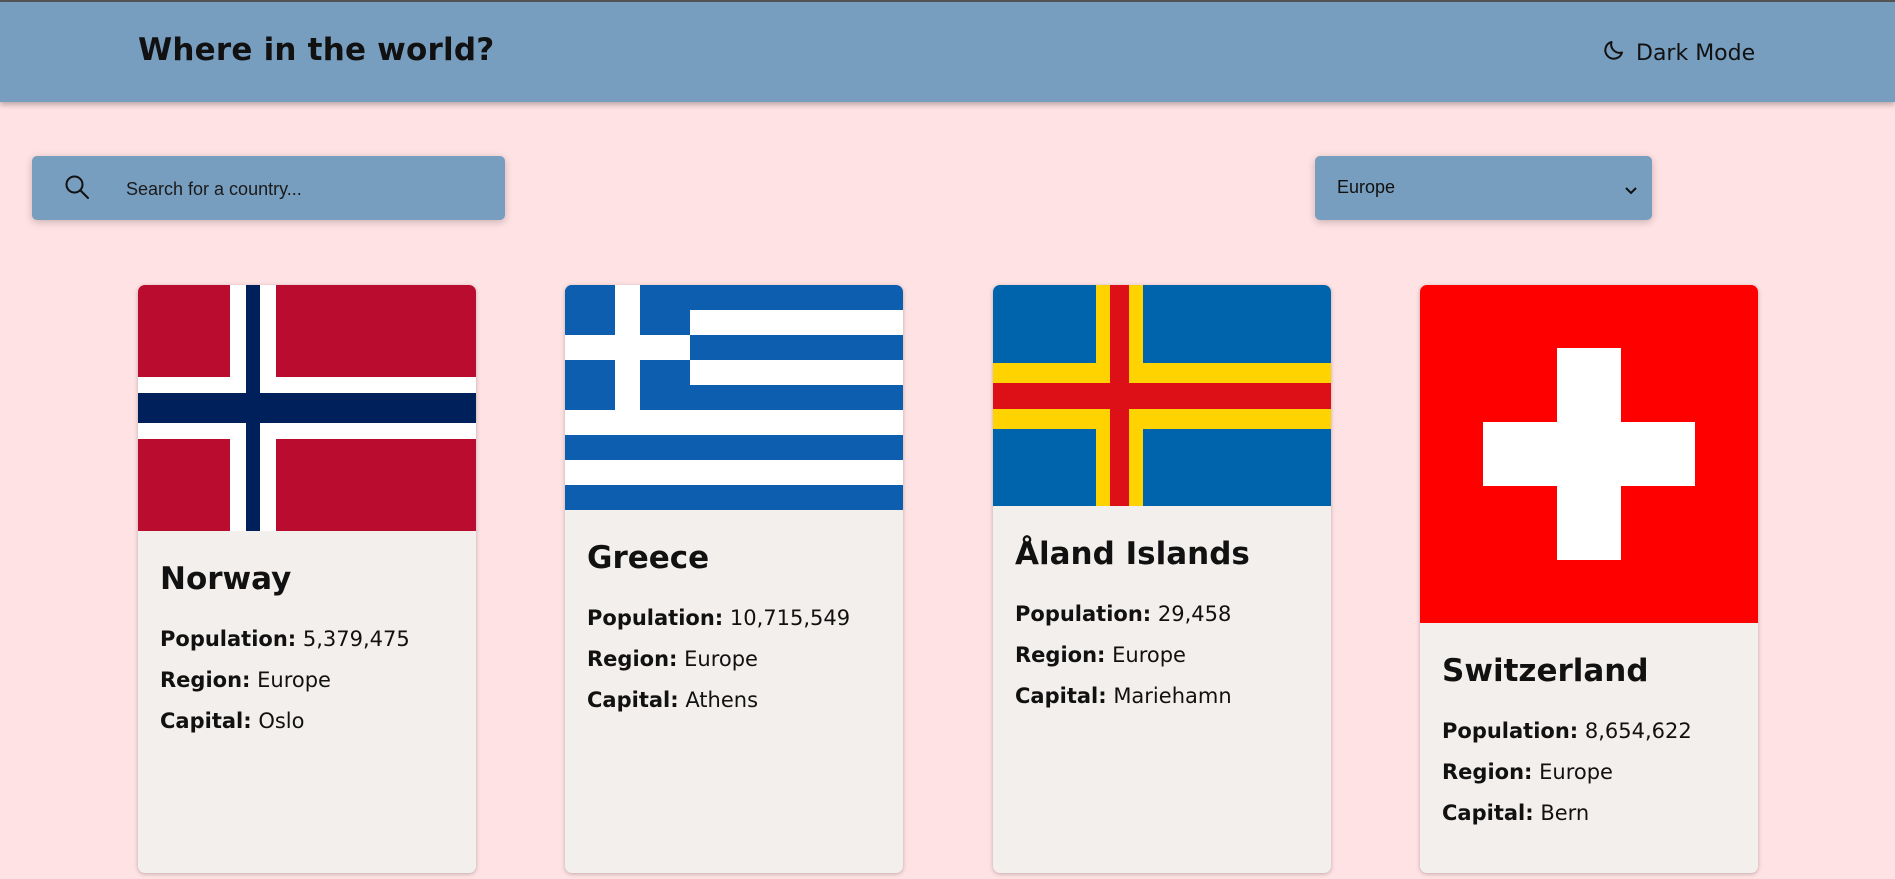 This screenshot has width=1895, height=879. Describe the element at coordinates (307, 408) in the screenshot. I see `flag-norway` at that location.